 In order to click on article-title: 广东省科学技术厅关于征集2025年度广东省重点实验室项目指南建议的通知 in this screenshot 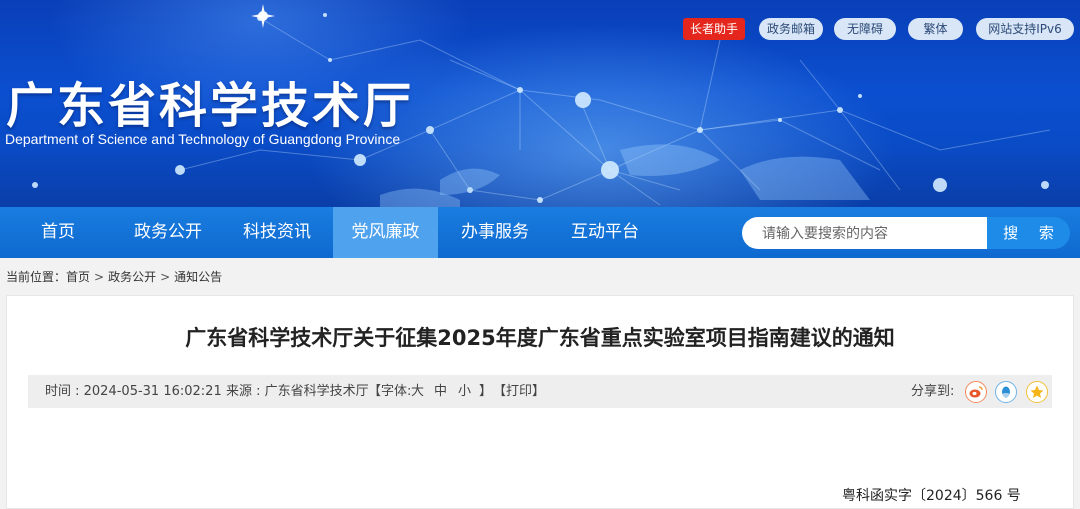, I will do `click(540, 338)`.